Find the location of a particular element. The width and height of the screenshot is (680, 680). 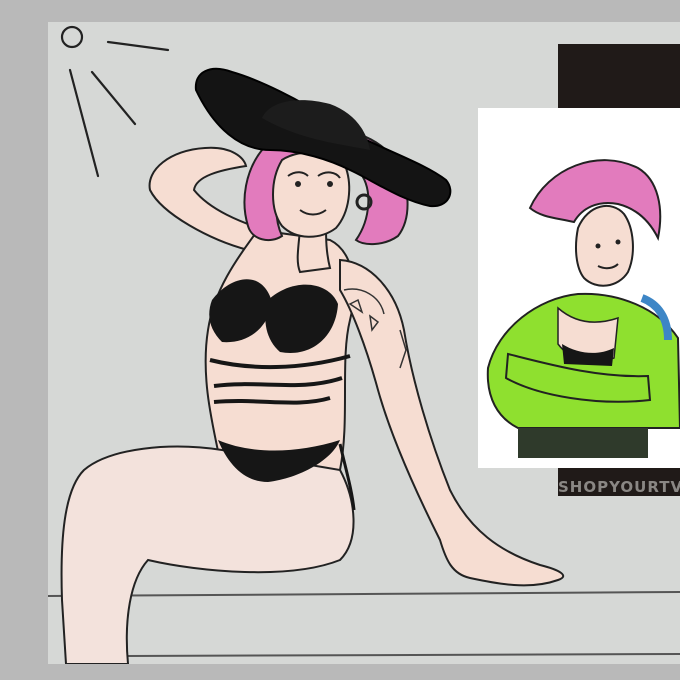

sun-doodle-icon is located at coordinates (115, 101).